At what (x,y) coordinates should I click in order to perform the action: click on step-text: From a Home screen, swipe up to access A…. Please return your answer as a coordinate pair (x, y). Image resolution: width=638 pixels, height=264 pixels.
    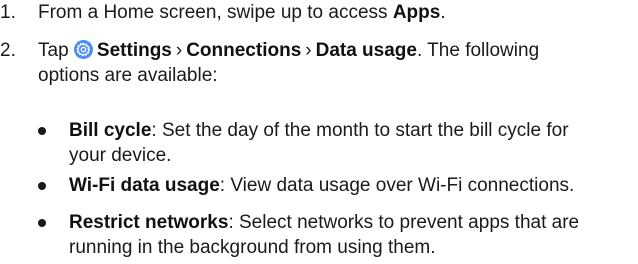
    Looking at the image, I should click on (333, 12).